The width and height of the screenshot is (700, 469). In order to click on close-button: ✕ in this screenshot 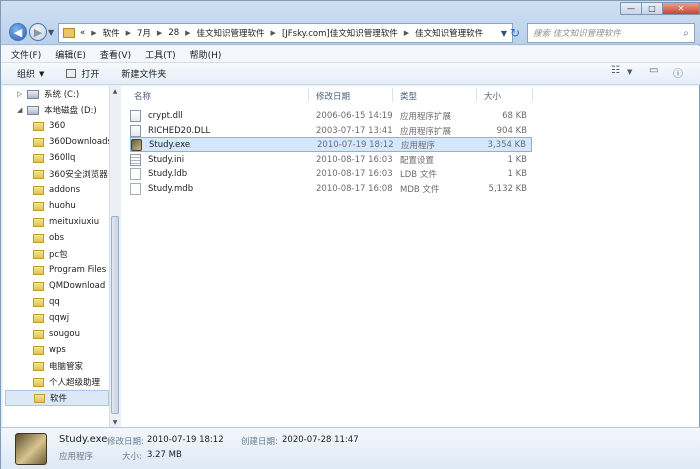, I will do `click(681, 8)`.